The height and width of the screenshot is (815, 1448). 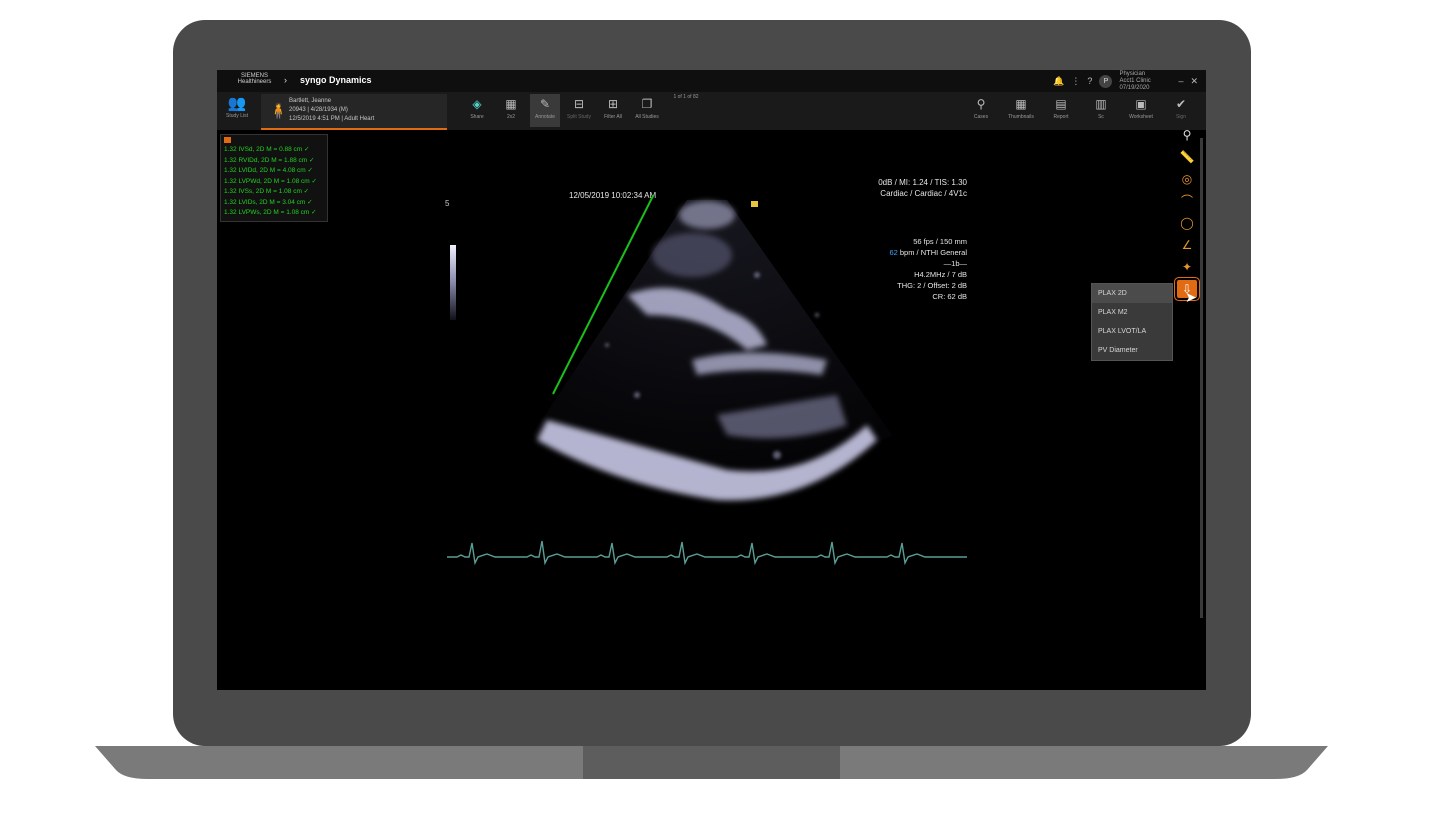 What do you see at coordinates (545, 104) in the screenshot?
I see `pencil-icon: ✎` at bounding box center [545, 104].